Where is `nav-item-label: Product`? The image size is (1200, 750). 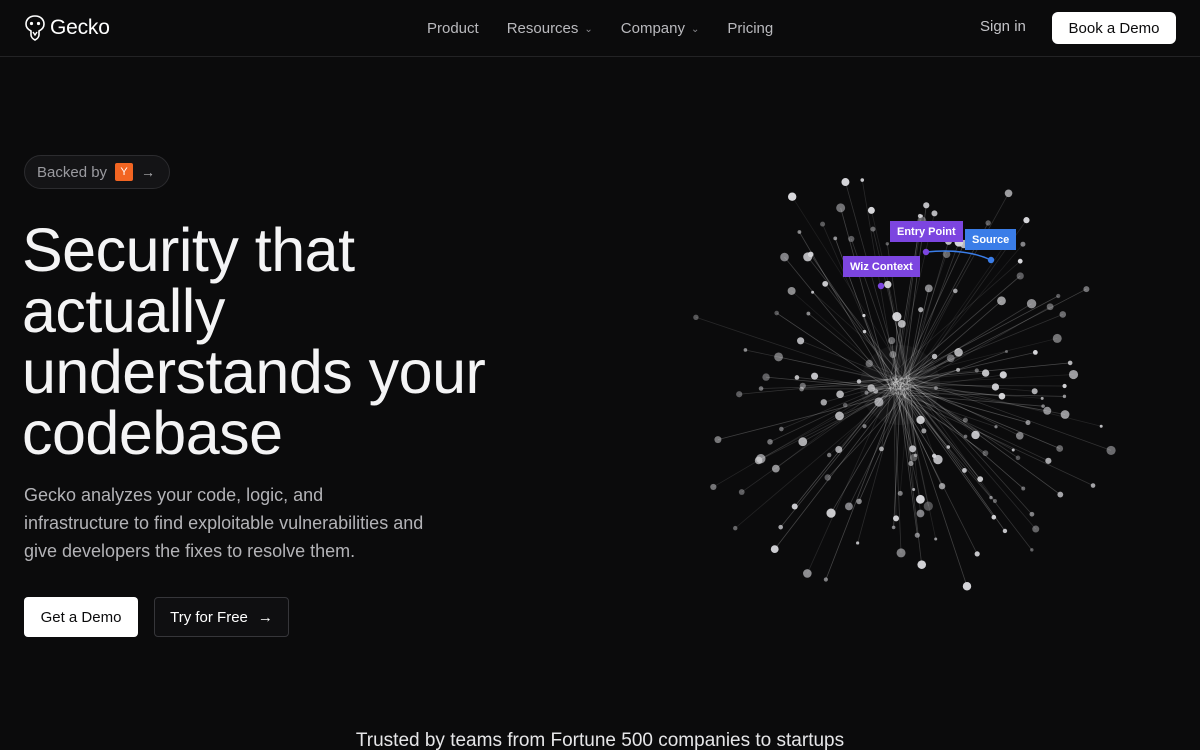 nav-item-label: Product is located at coordinates (453, 28).